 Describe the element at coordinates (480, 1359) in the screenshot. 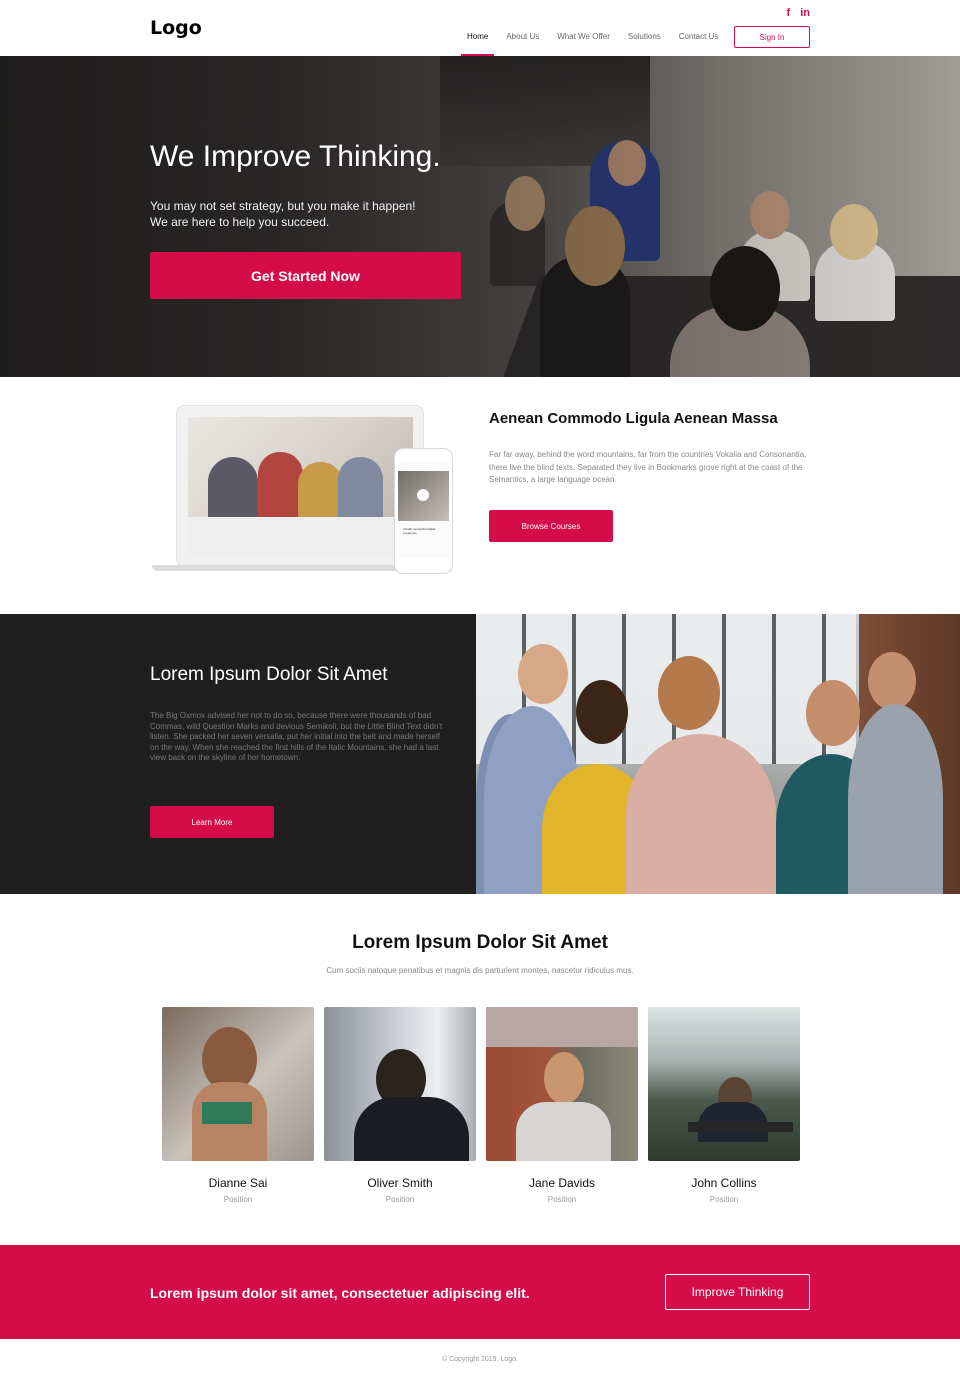

I see `footer-copyright: © Copyright 2019. Logo.` at that location.